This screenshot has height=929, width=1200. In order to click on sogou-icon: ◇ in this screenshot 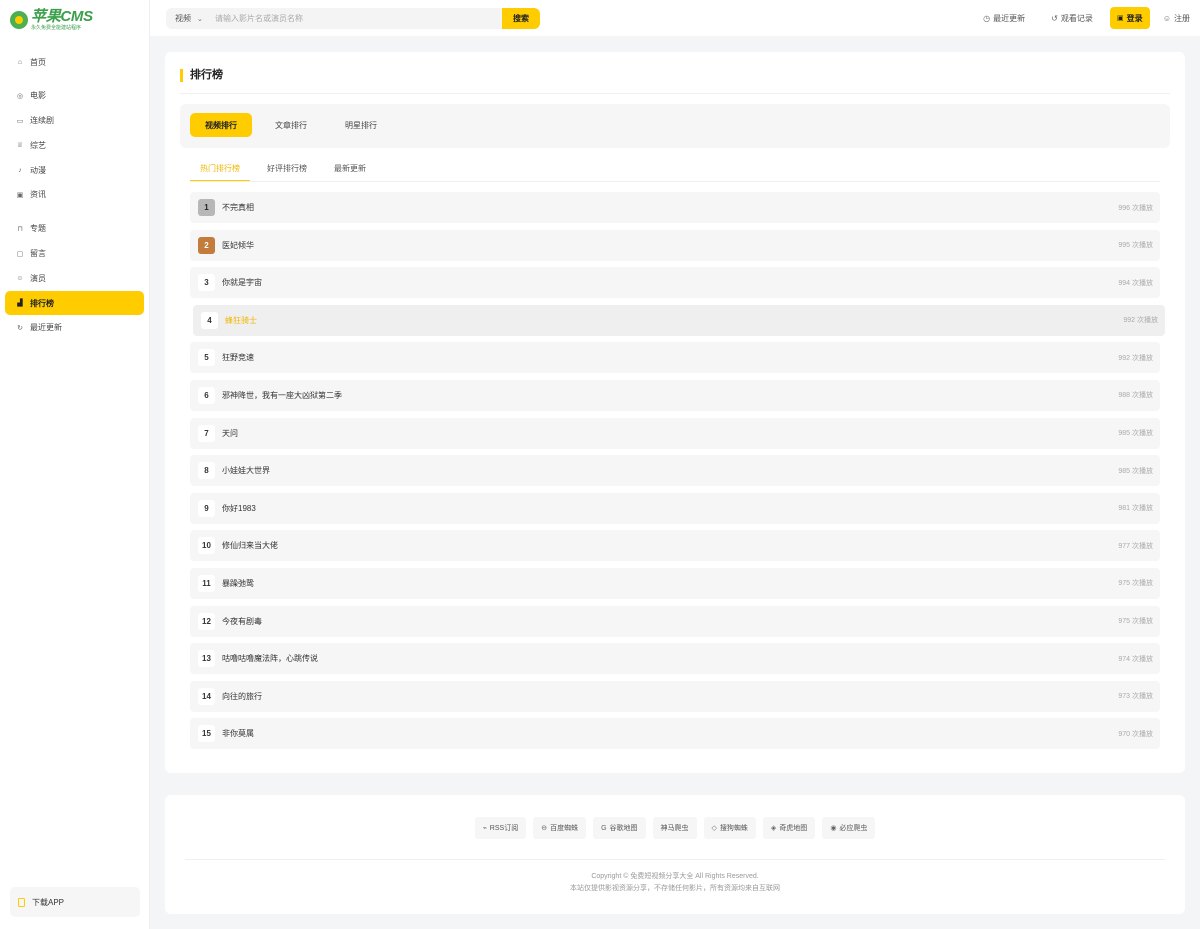, I will do `click(714, 828)`.